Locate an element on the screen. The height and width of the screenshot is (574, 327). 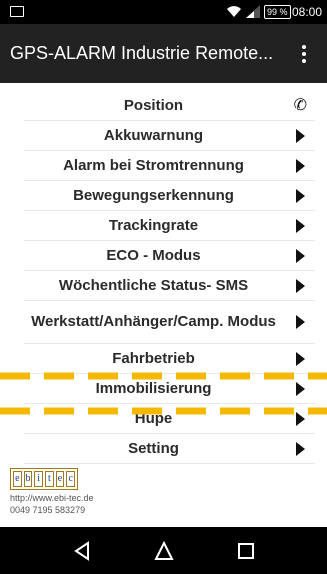
logo-letter: i is located at coordinates (39, 479).